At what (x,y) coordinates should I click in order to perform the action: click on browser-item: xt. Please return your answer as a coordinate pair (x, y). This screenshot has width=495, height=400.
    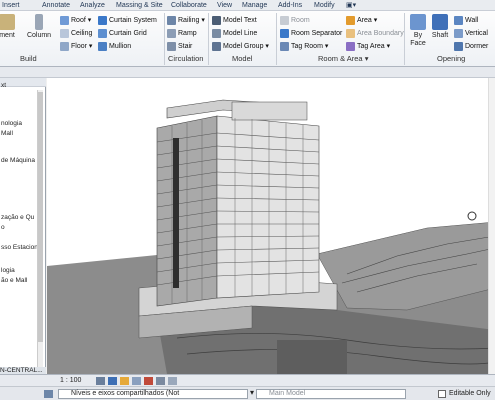
    Looking at the image, I should click on (3, 85).